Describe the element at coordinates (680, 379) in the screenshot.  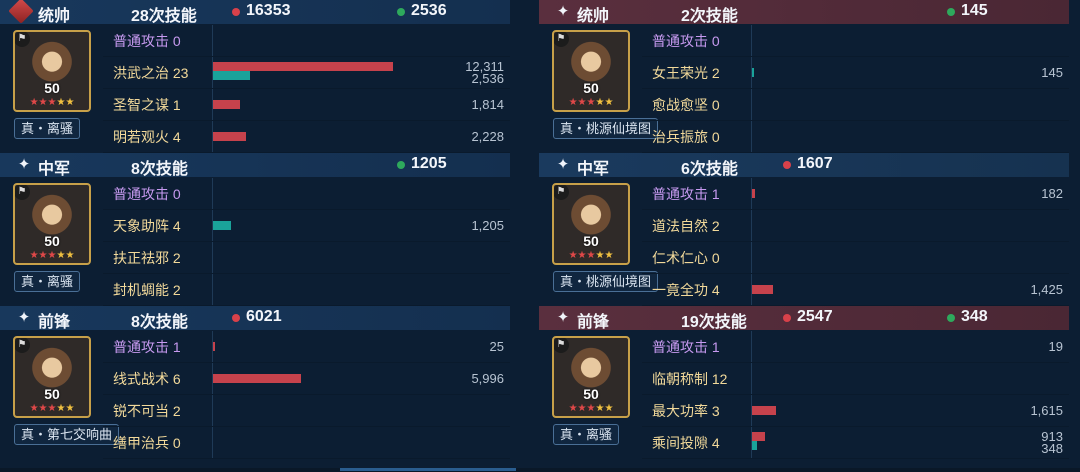
I see `skill-name-text: 临朝称制` at that location.